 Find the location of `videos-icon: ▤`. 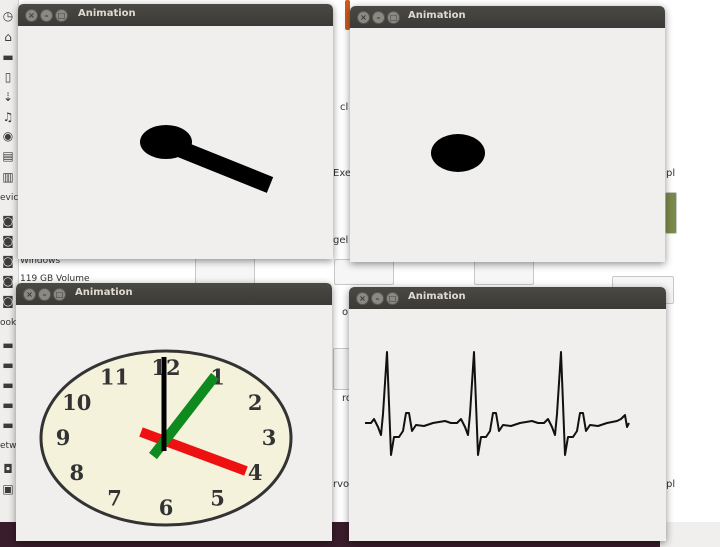

videos-icon: ▤ is located at coordinates (8, 156).